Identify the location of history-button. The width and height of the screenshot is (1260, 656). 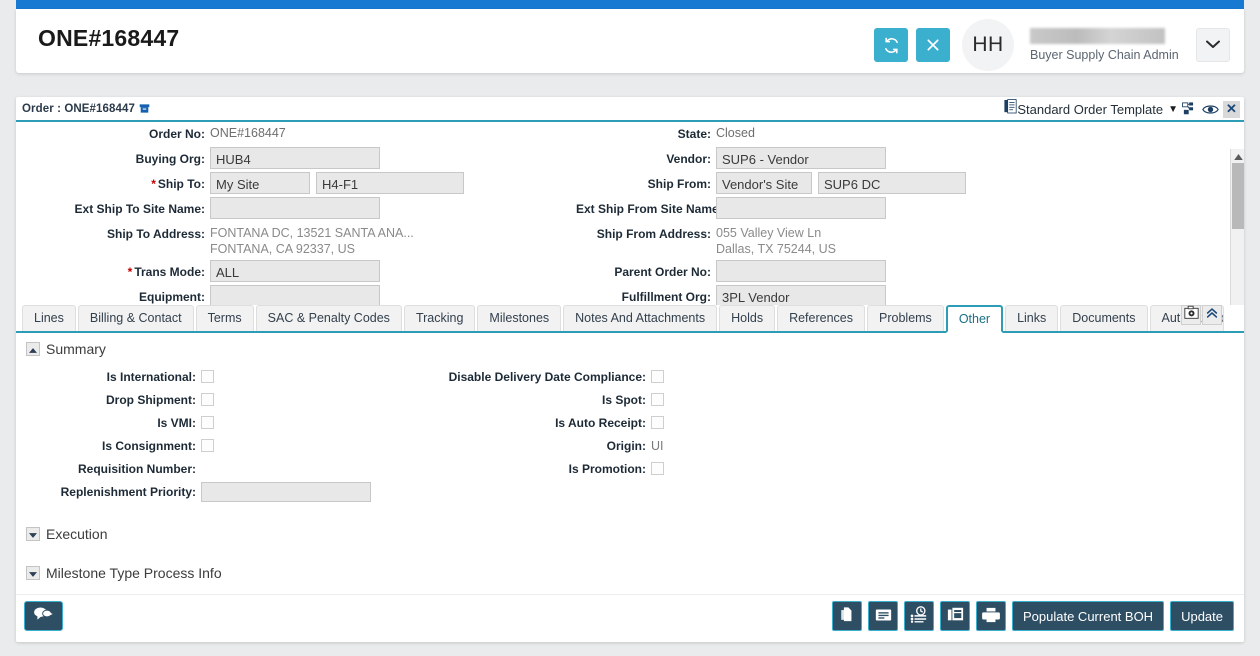
(919, 616).